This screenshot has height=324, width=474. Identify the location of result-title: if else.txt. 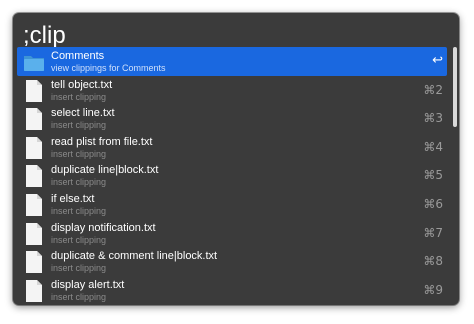
(73, 199).